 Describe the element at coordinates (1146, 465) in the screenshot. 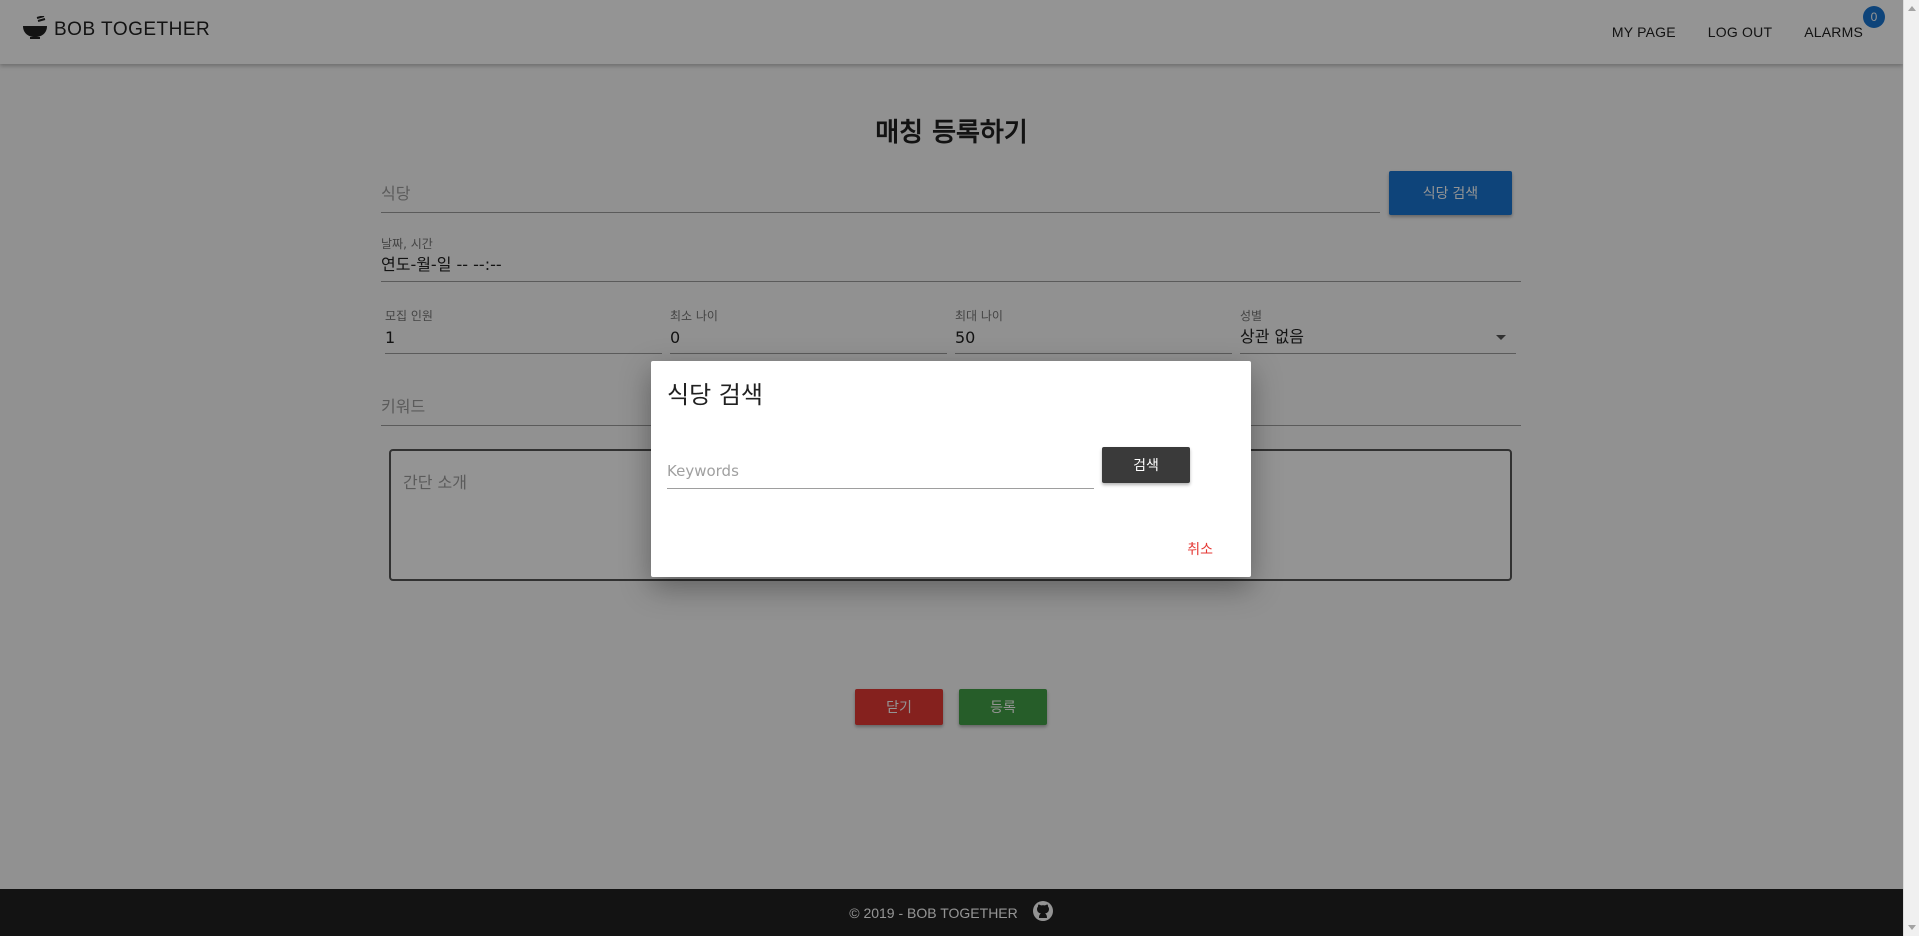

I see `dialog-search-button: 검색` at that location.